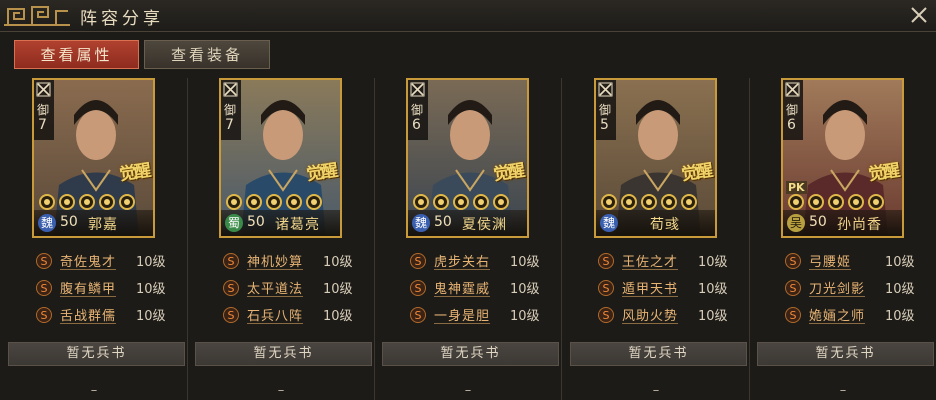  What do you see at coordinates (95, 287) in the screenshot?
I see `skill-name: 腹有鳞甲` at bounding box center [95, 287].